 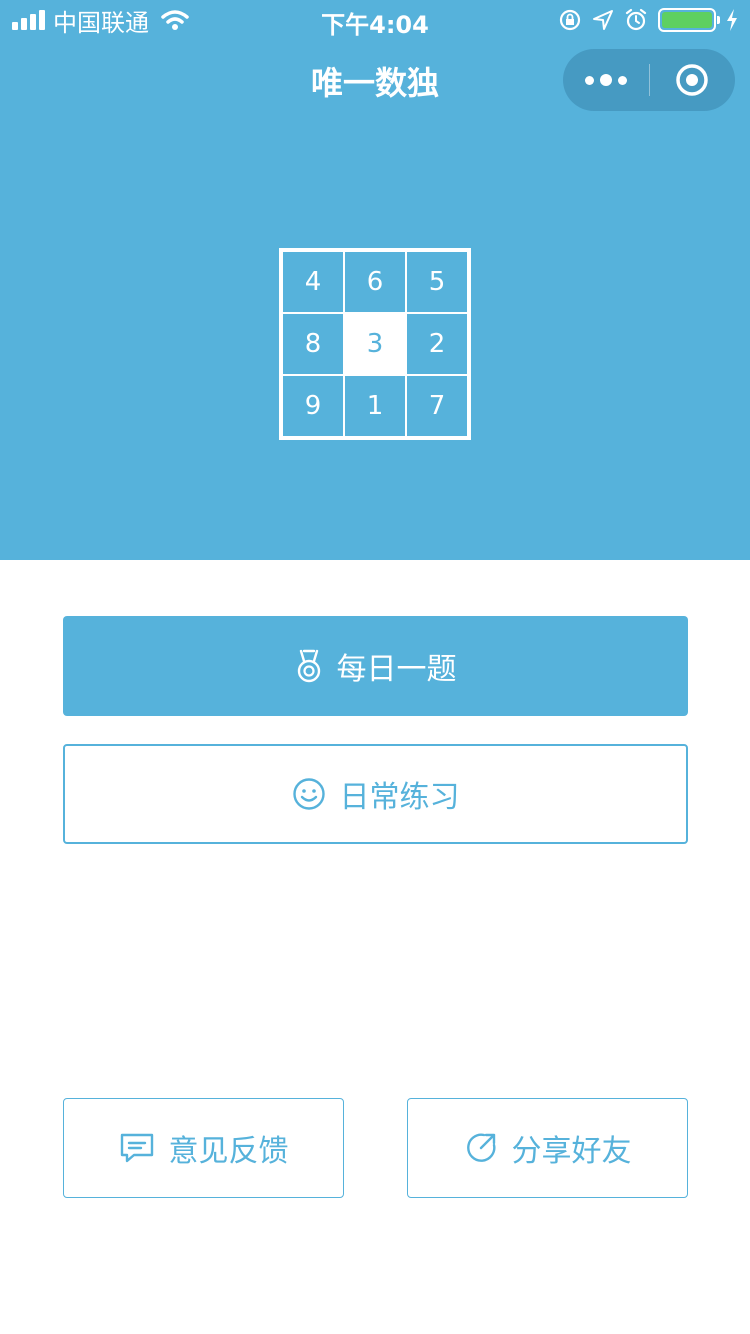 I want to click on feedback-label: 意见反馈, so click(x=228, y=1151).